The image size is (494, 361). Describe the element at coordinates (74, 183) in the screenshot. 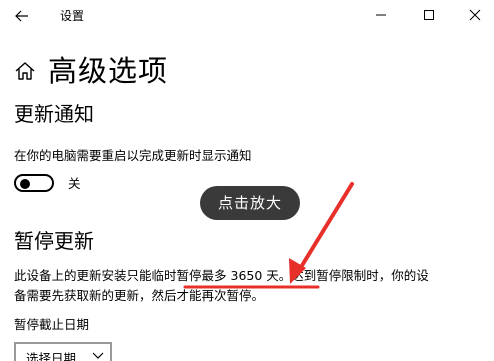

I see `toggle-state-label: 关` at that location.